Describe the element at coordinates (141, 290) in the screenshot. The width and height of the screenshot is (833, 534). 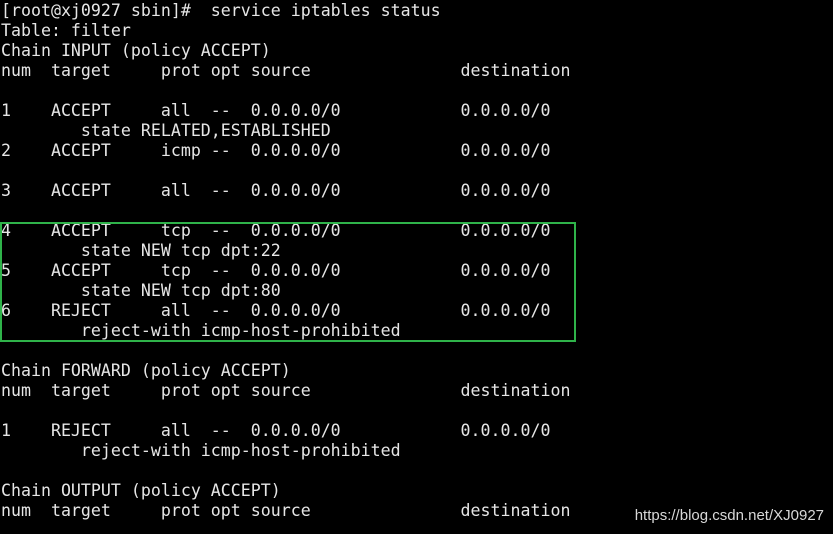
I see `terminal-line: state NEW tcp dpt:80` at that location.